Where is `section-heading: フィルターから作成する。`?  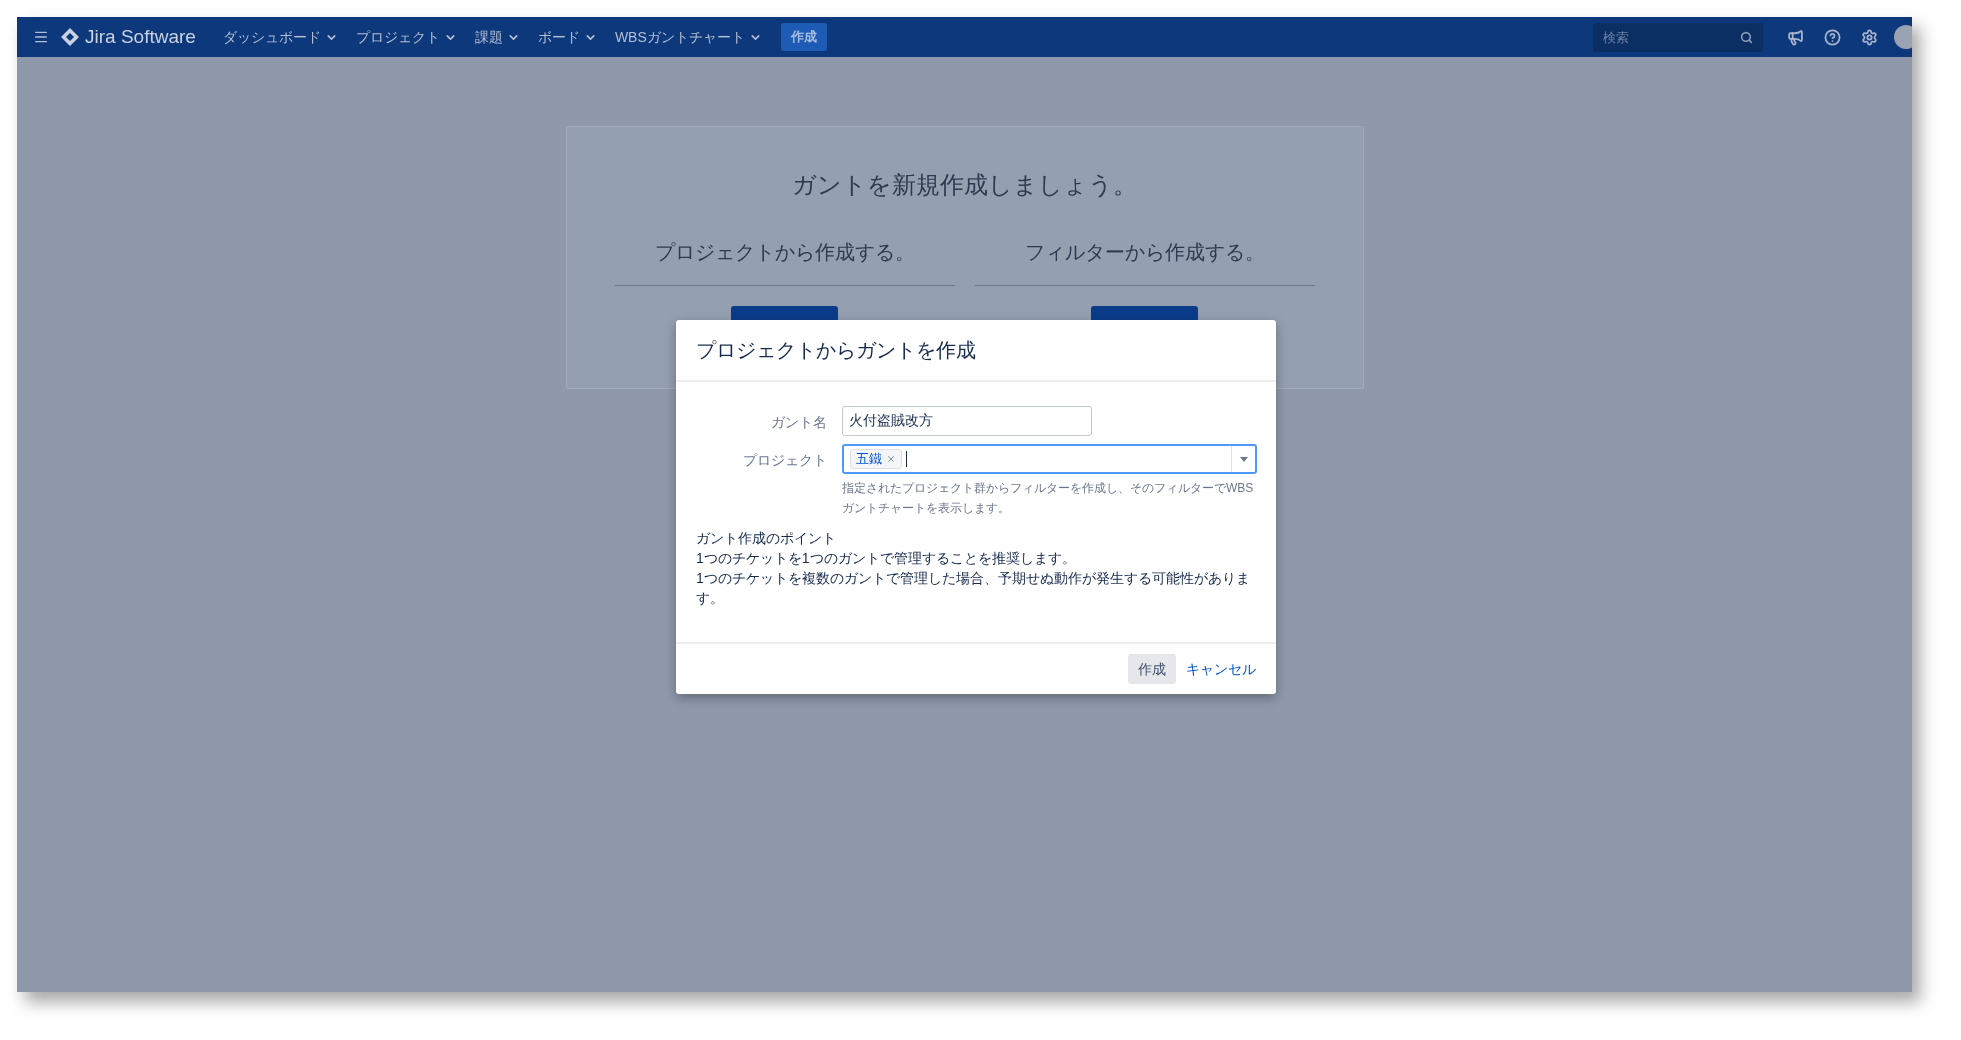
section-heading: フィルターから作成する。 is located at coordinates (1144, 261).